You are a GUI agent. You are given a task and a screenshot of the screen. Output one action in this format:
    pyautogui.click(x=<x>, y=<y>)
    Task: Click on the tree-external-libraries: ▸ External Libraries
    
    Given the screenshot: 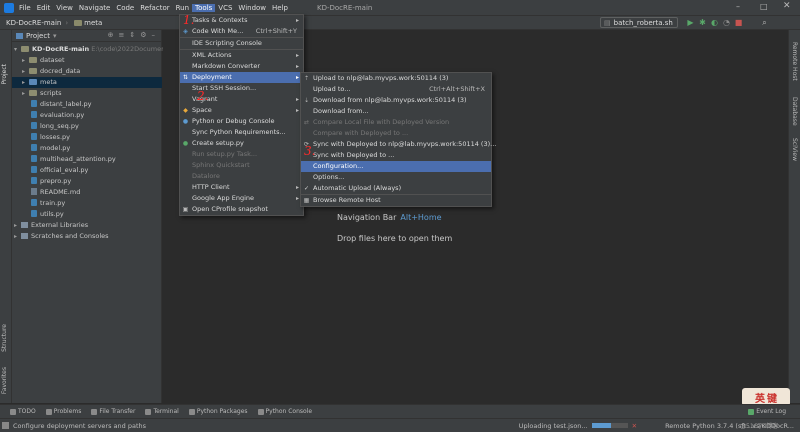 What is the action you would take?
    pyautogui.click(x=87, y=225)
    